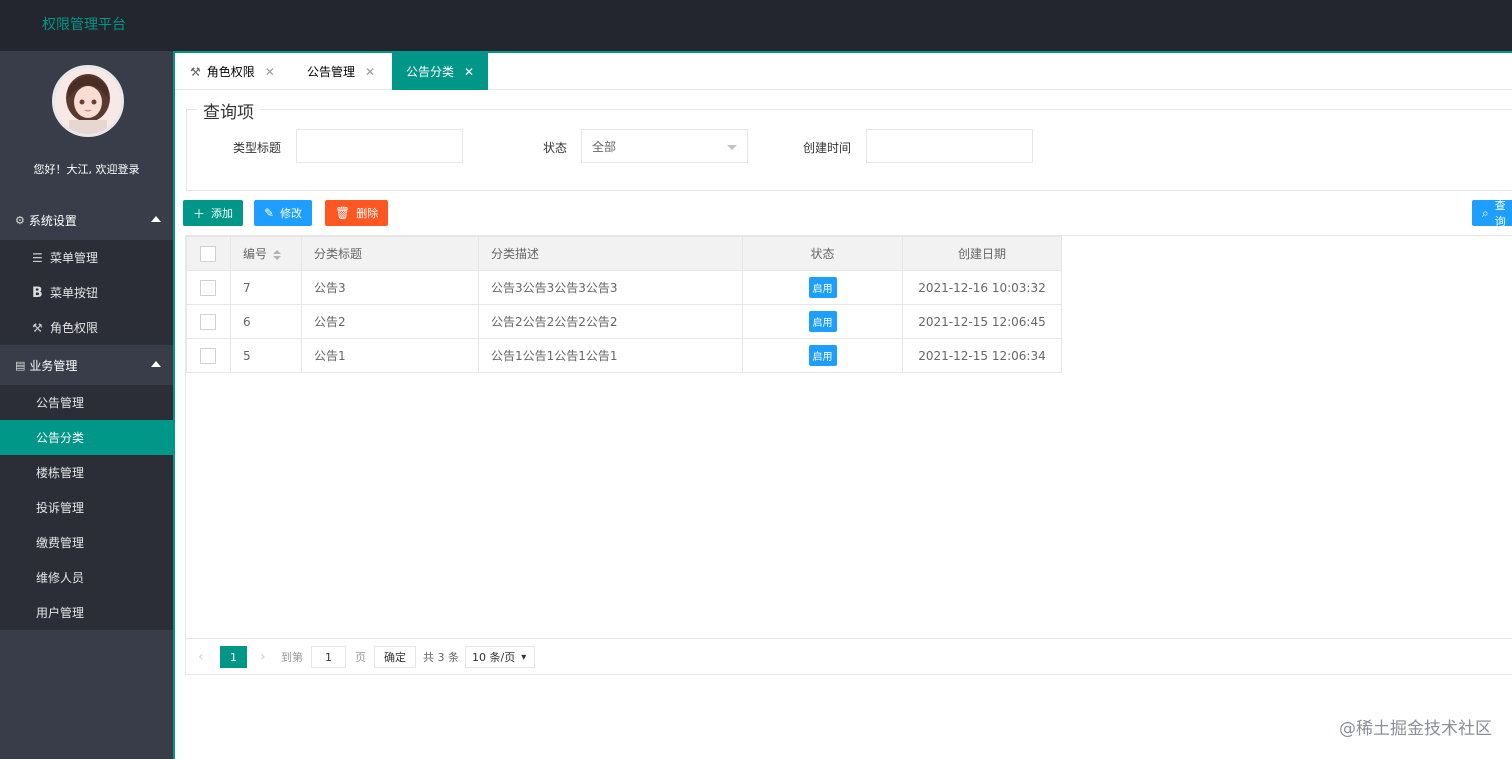 The height and width of the screenshot is (759, 1512). What do you see at coordinates (843, 70) in the screenshot?
I see `tab-bar: ⚒ 角色权限 ✕ 公告管理 ✕ 公告分类 ✕` at bounding box center [843, 70].